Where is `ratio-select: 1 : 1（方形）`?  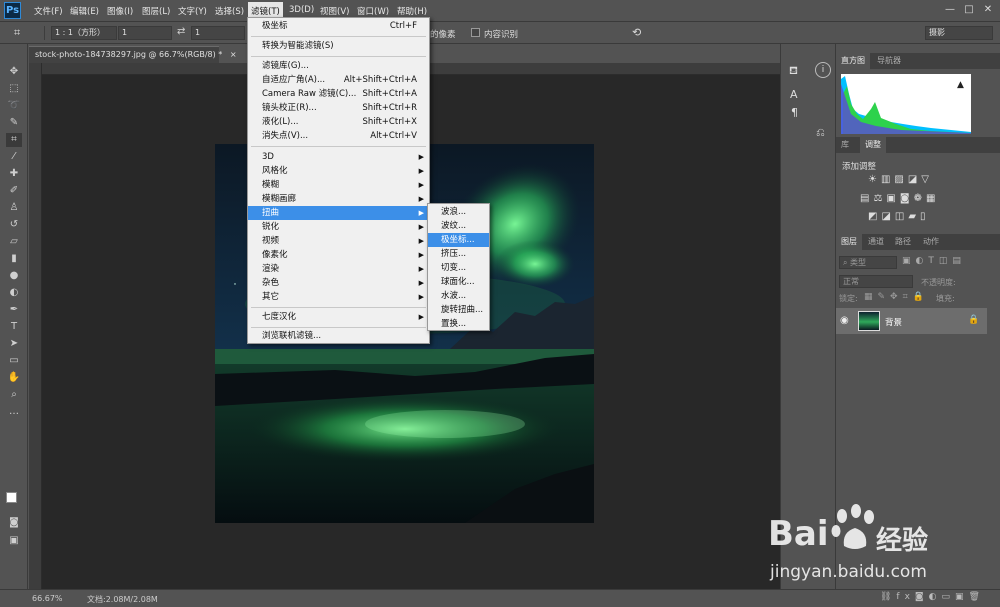 ratio-select: 1 : 1（方形） is located at coordinates (84, 33).